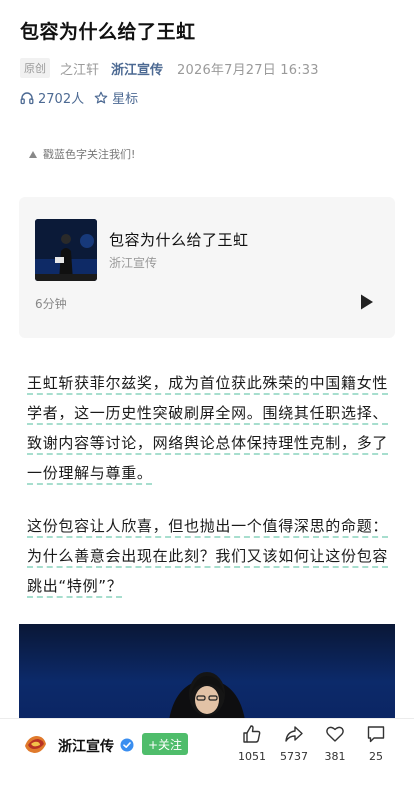  I want to click on favorite-button: 381, so click(335, 743).